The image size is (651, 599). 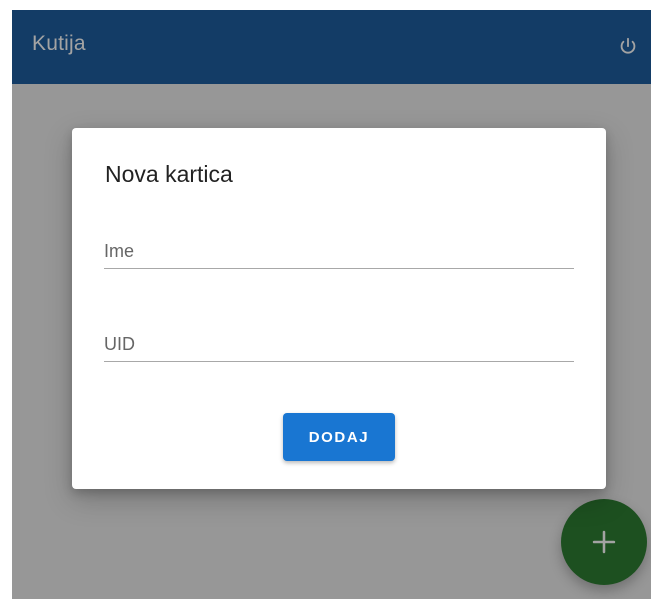 I want to click on add-button: DODAJ, so click(x=339, y=437).